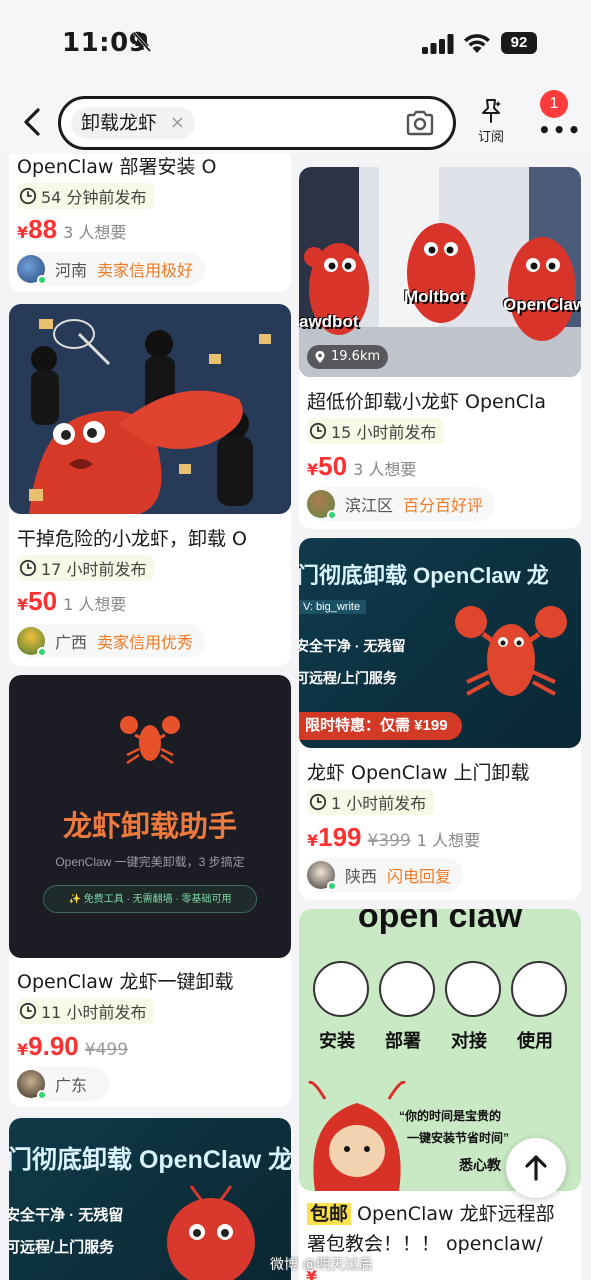  Describe the element at coordinates (348, 357) in the screenshot. I see `distance-badge: 19.6km` at that location.